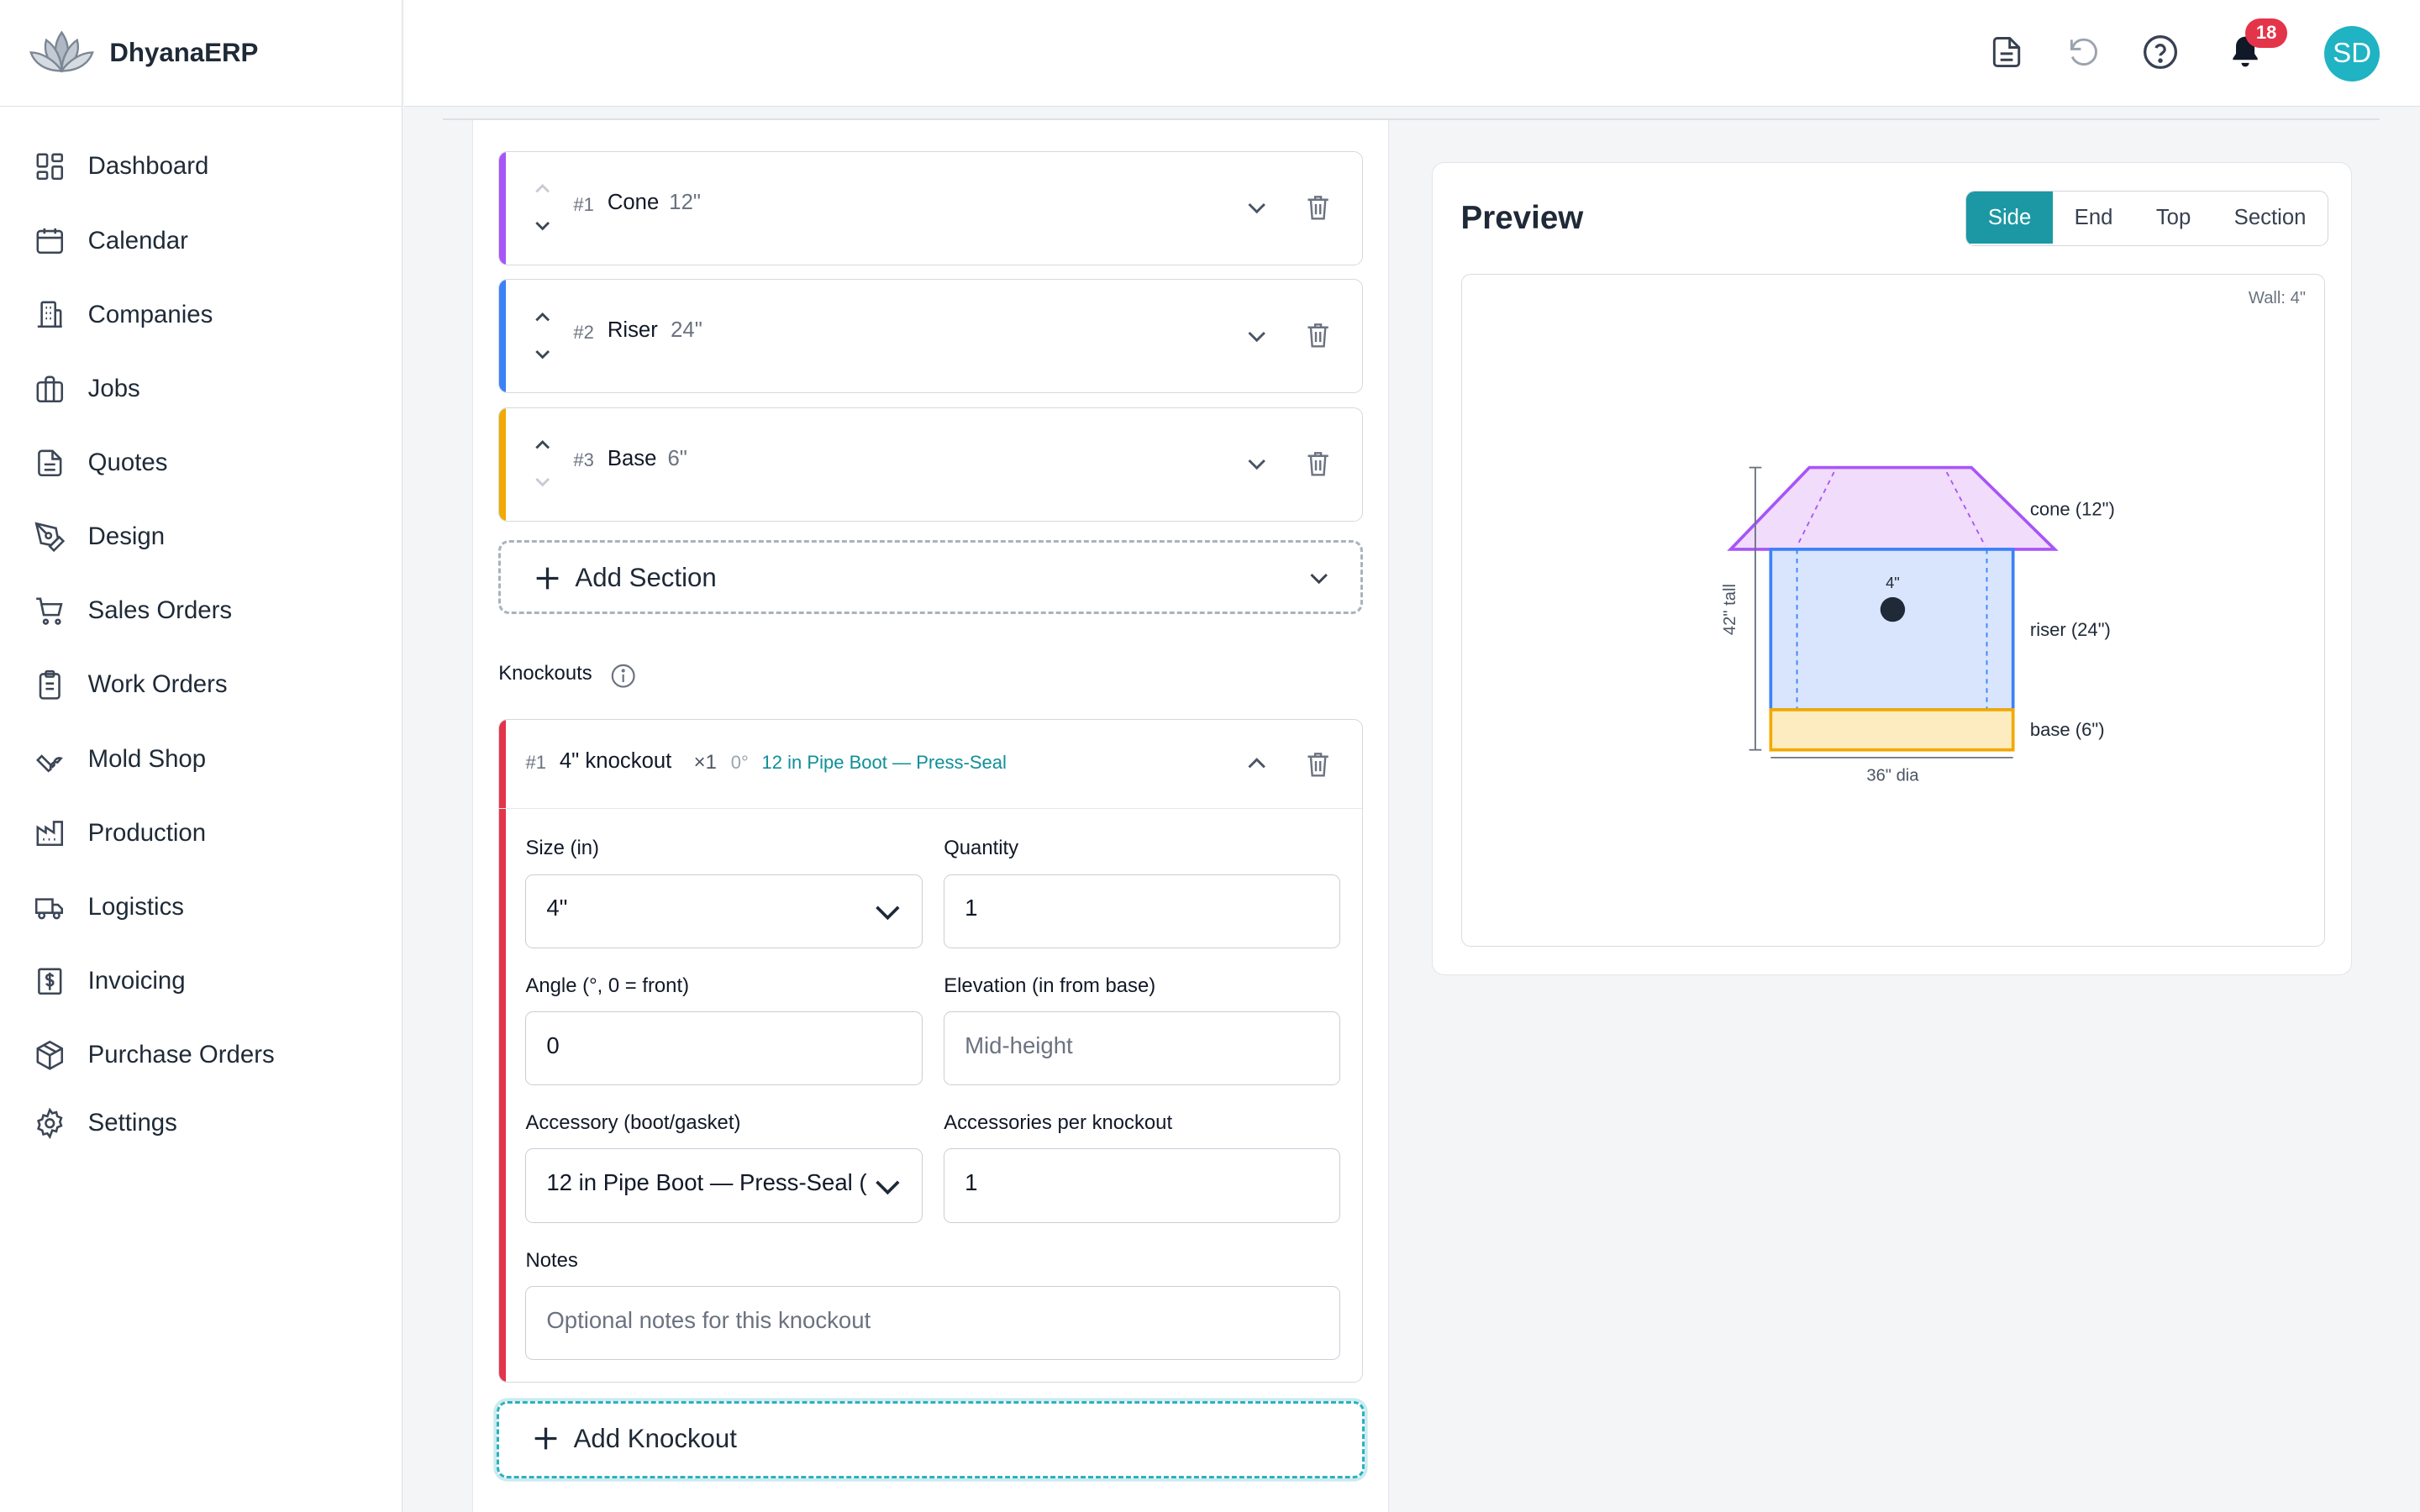 This screenshot has width=2420, height=1512. I want to click on angle-input: 0, so click(724, 1048).